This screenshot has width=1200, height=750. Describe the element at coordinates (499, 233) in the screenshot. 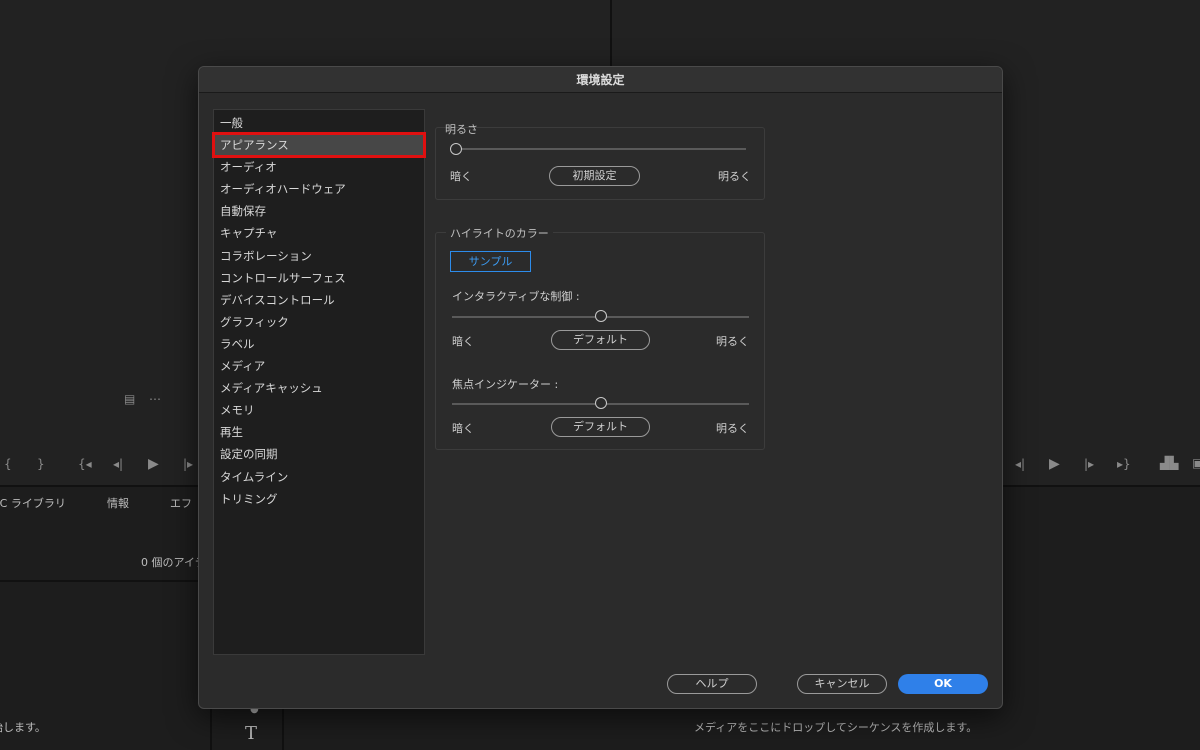

I see `highlight-legend: ハイライトのカラー` at that location.